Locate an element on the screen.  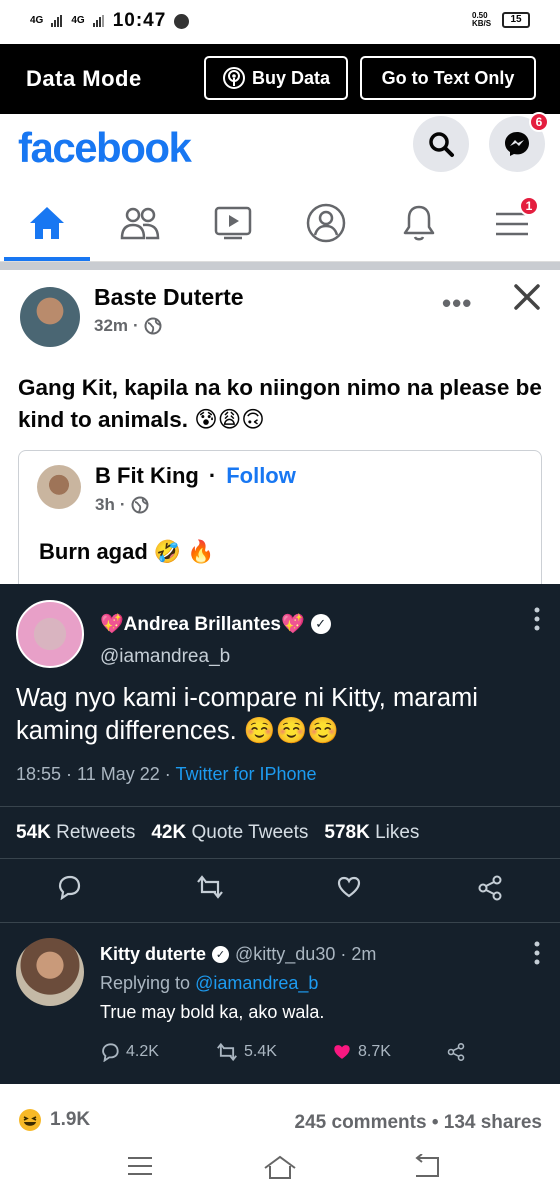
tweet-author-row: 💖Andrea Brillantes💖 ✓ is located at coordinates (215, 624).